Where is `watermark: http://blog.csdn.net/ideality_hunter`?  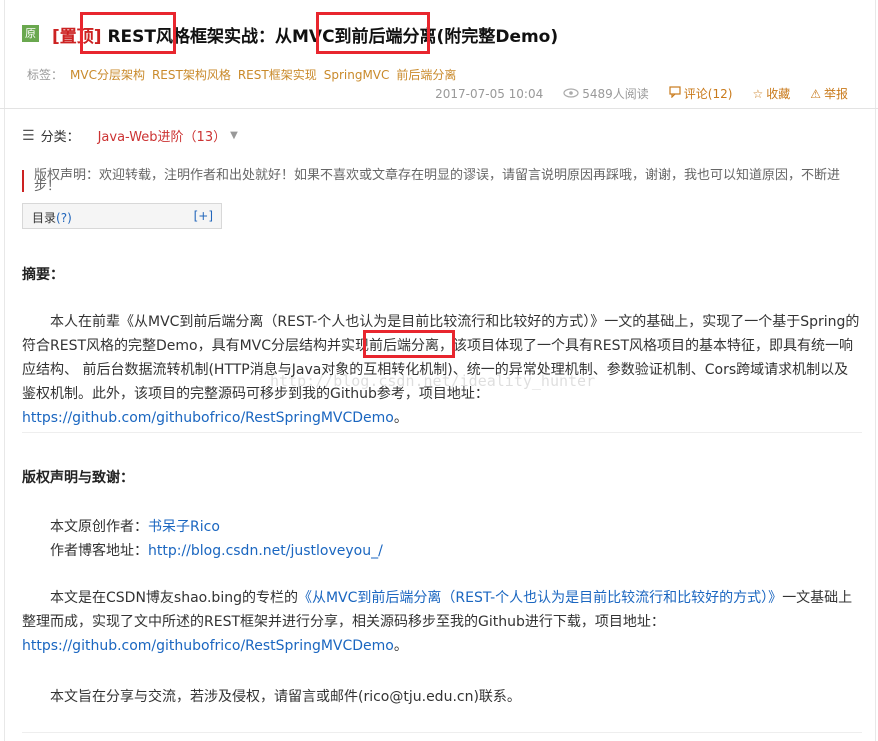 watermark: http://blog.csdn.net/ideality_hunter is located at coordinates (433, 381).